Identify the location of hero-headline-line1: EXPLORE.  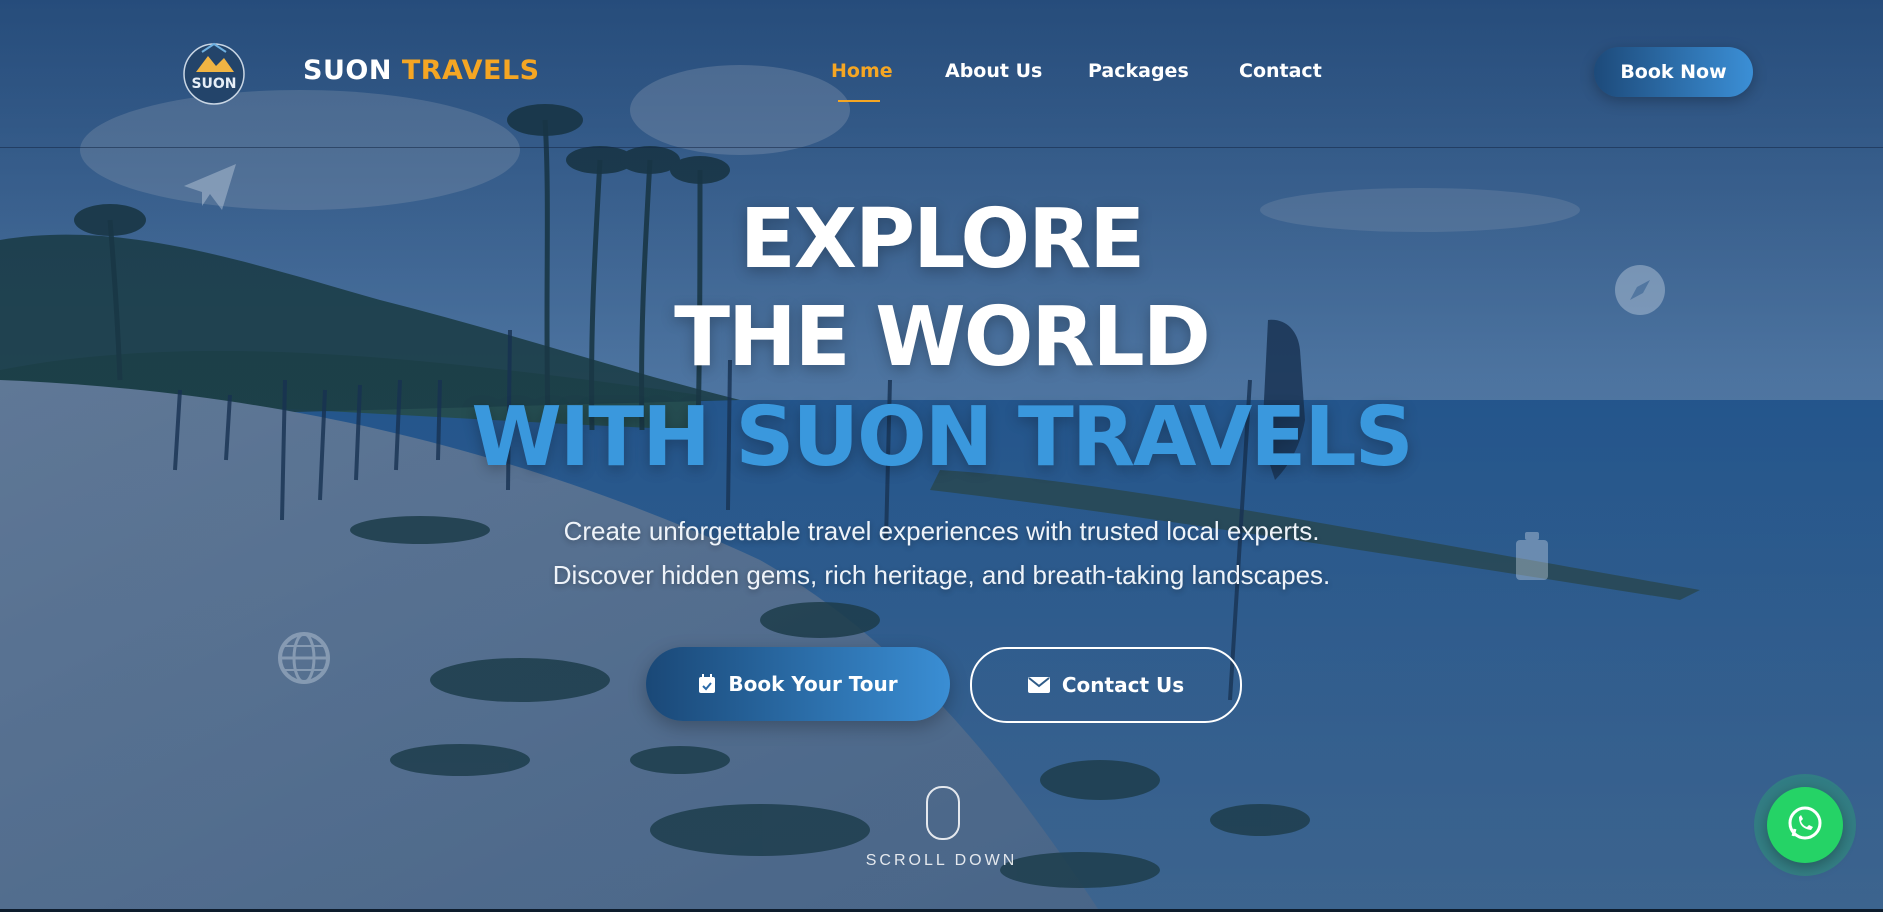
(942, 239).